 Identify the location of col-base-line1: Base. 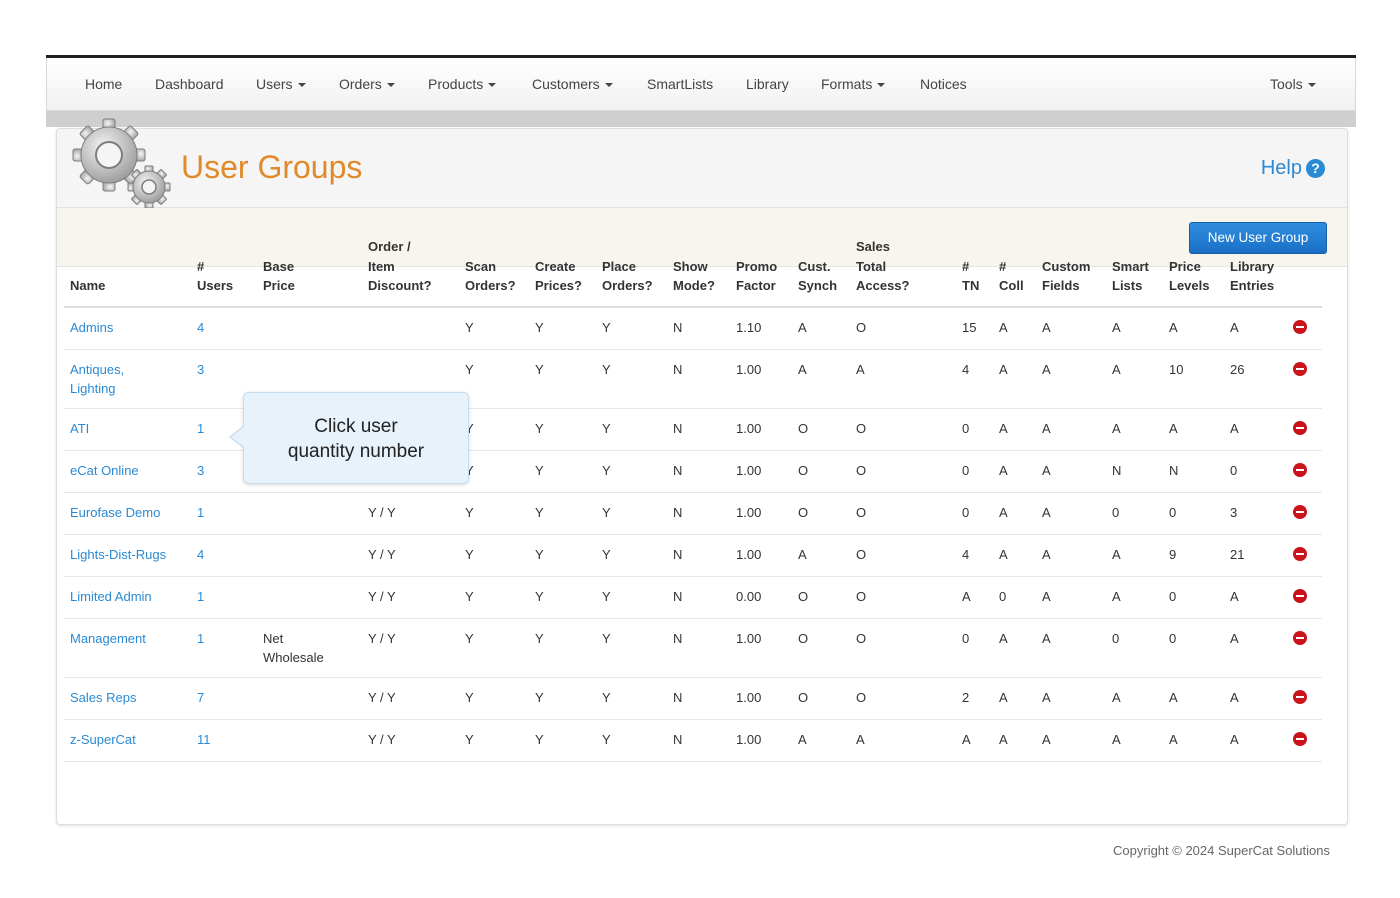
(279, 266).